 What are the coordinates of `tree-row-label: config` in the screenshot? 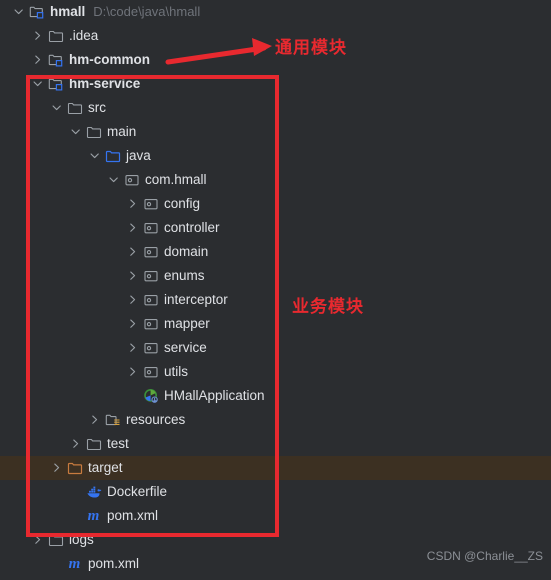 It's located at (182, 203).